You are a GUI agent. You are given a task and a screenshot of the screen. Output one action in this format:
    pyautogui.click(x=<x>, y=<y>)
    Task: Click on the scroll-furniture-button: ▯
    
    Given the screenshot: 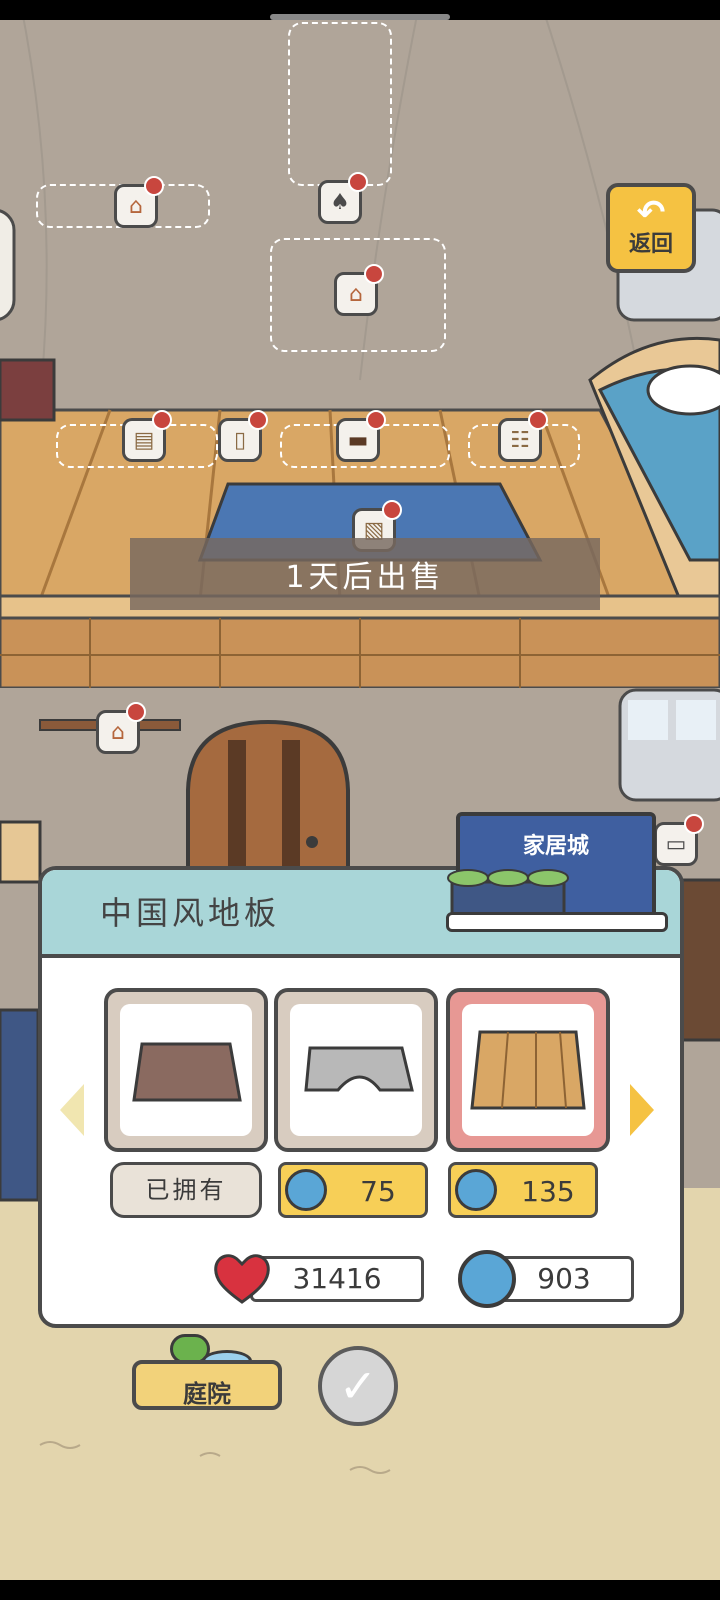 What is the action you would take?
    pyautogui.click(x=243, y=436)
    